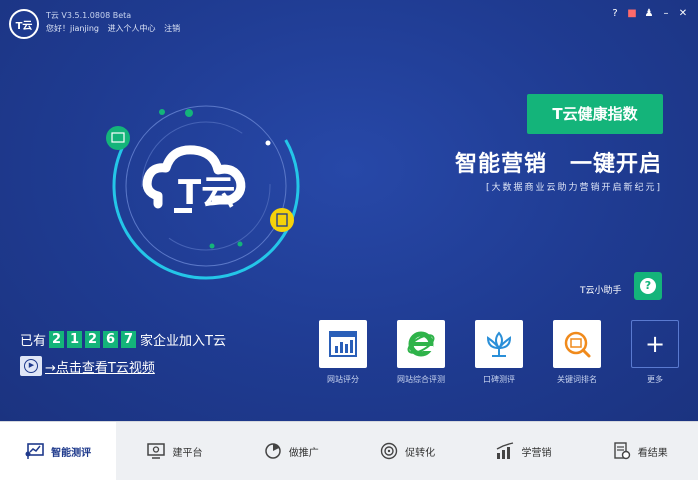 The height and width of the screenshot is (480, 698). I want to click on clipboard-badge-icon, so click(282, 220).